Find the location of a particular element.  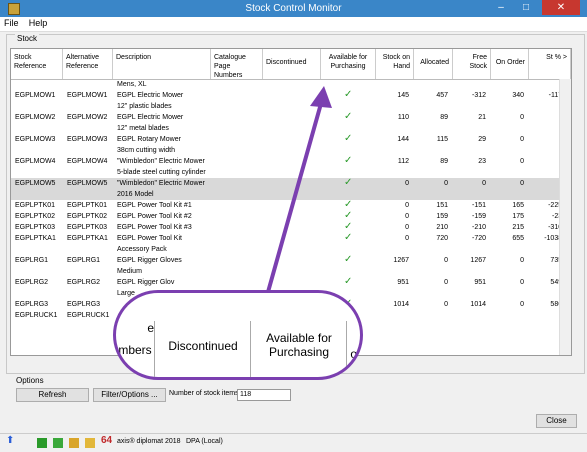

zoom-col-part1: mbers is located at coordinates (135, 350).